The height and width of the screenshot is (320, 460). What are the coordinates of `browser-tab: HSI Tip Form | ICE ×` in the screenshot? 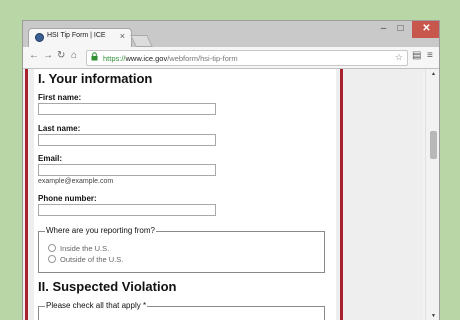 It's located at (80, 37).